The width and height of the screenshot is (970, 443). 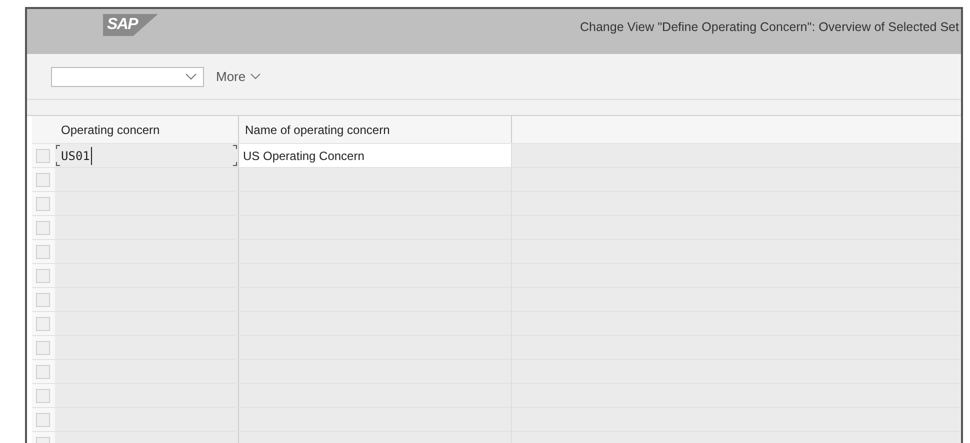 I want to click on table-cell: US Operating Concern, so click(x=375, y=155).